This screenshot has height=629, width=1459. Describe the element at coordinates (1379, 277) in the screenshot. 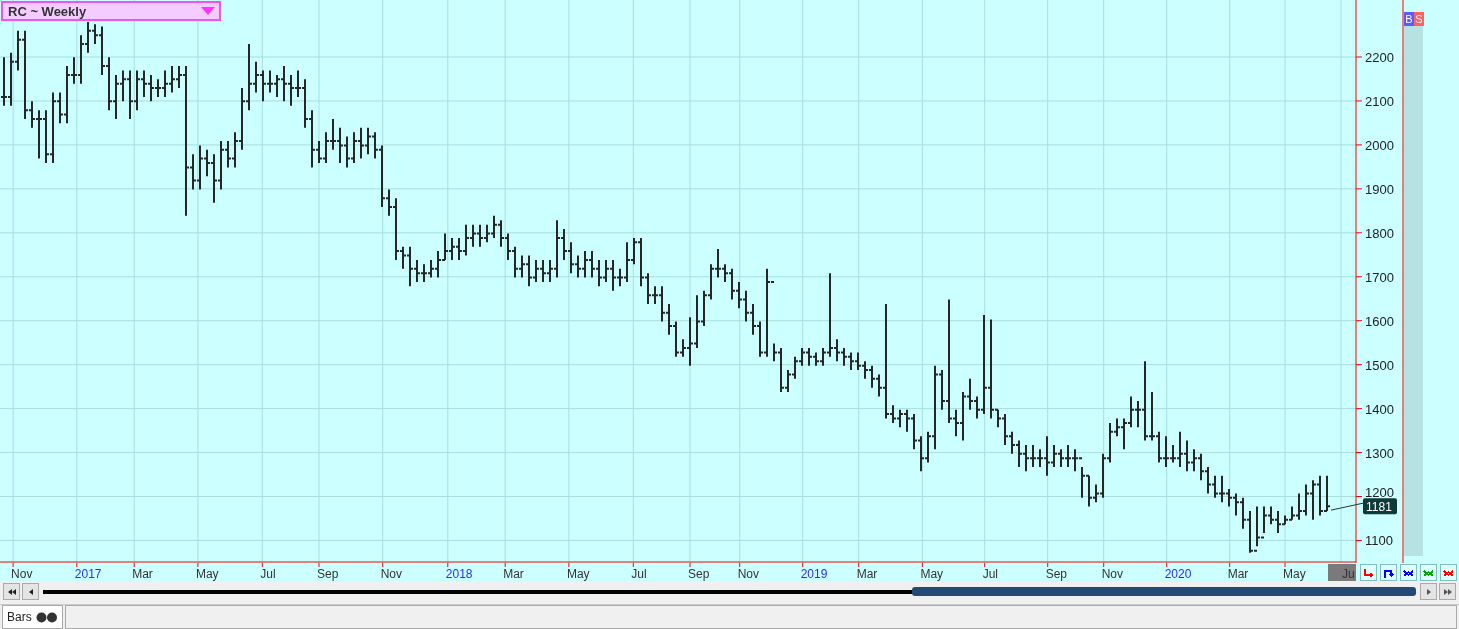

I see `axis-label: 1700` at that location.